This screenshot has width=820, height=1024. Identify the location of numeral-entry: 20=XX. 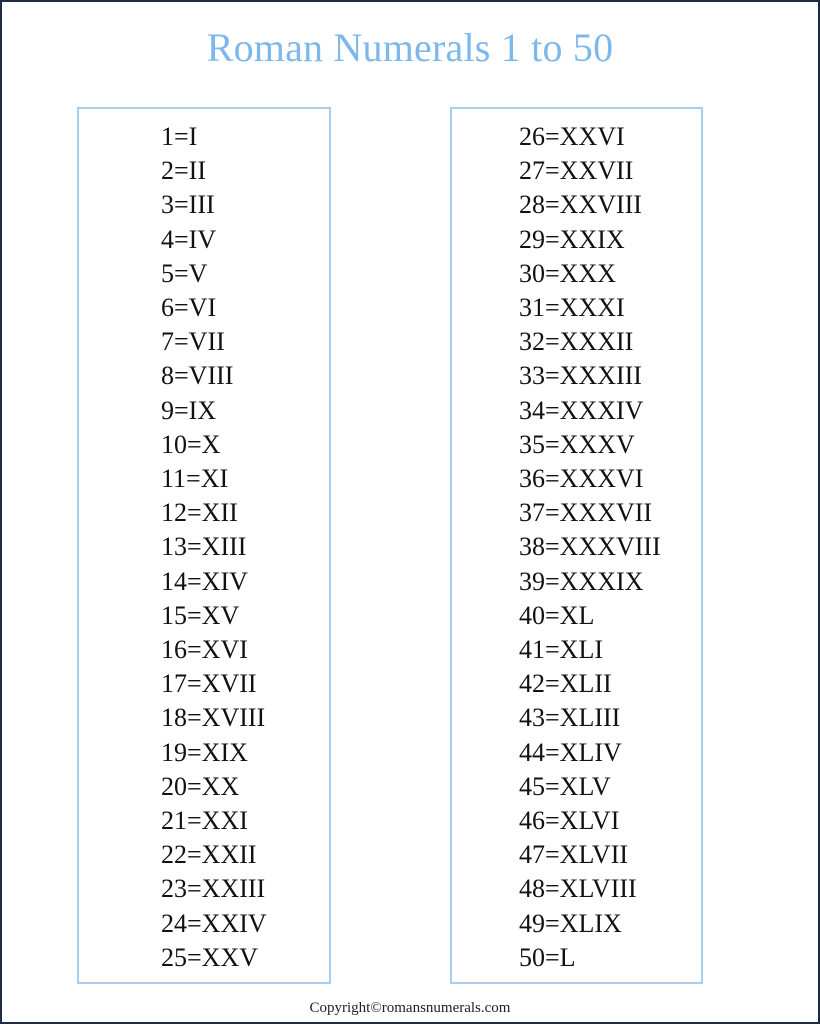
(200, 786).